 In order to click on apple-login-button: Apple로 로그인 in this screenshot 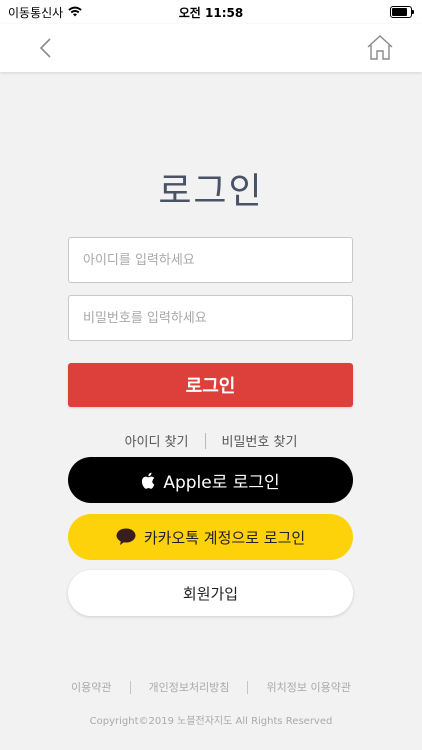, I will do `click(210, 480)`.